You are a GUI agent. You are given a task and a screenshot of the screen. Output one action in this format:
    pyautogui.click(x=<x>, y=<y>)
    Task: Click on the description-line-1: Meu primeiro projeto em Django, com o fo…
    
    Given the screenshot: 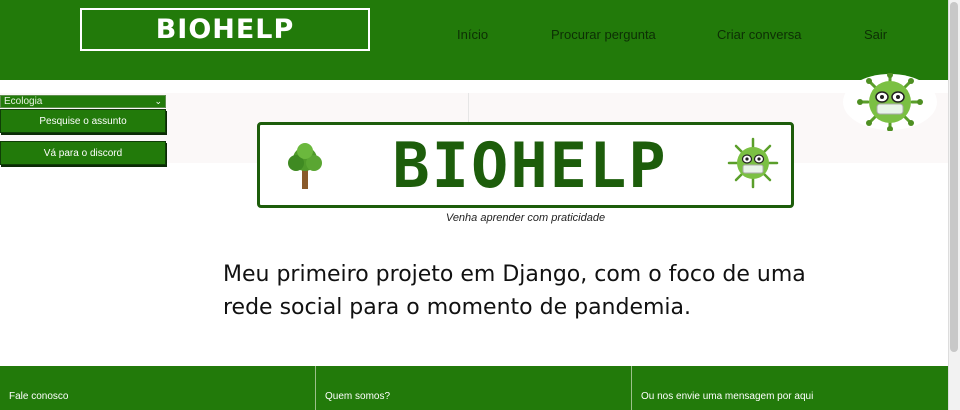 What is the action you would take?
    pyautogui.click(x=514, y=274)
    